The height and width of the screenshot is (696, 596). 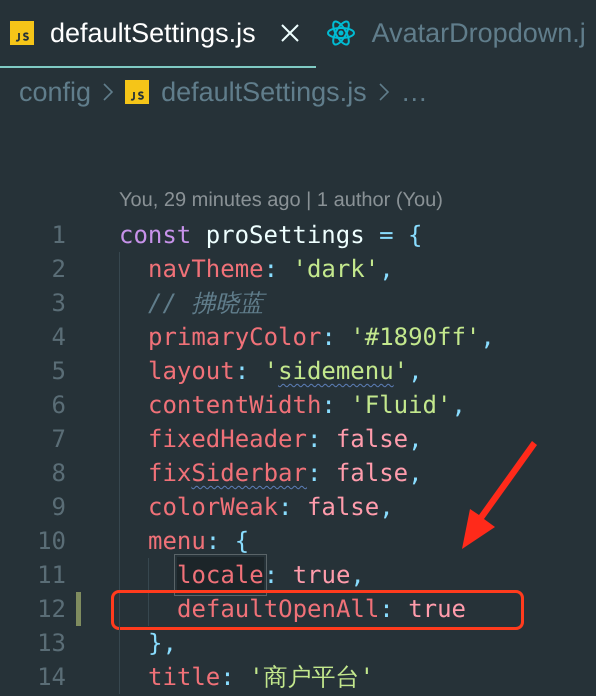 What do you see at coordinates (51, 541) in the screenshot?
I see `line-number: 10` at bounding box center [51, 541].